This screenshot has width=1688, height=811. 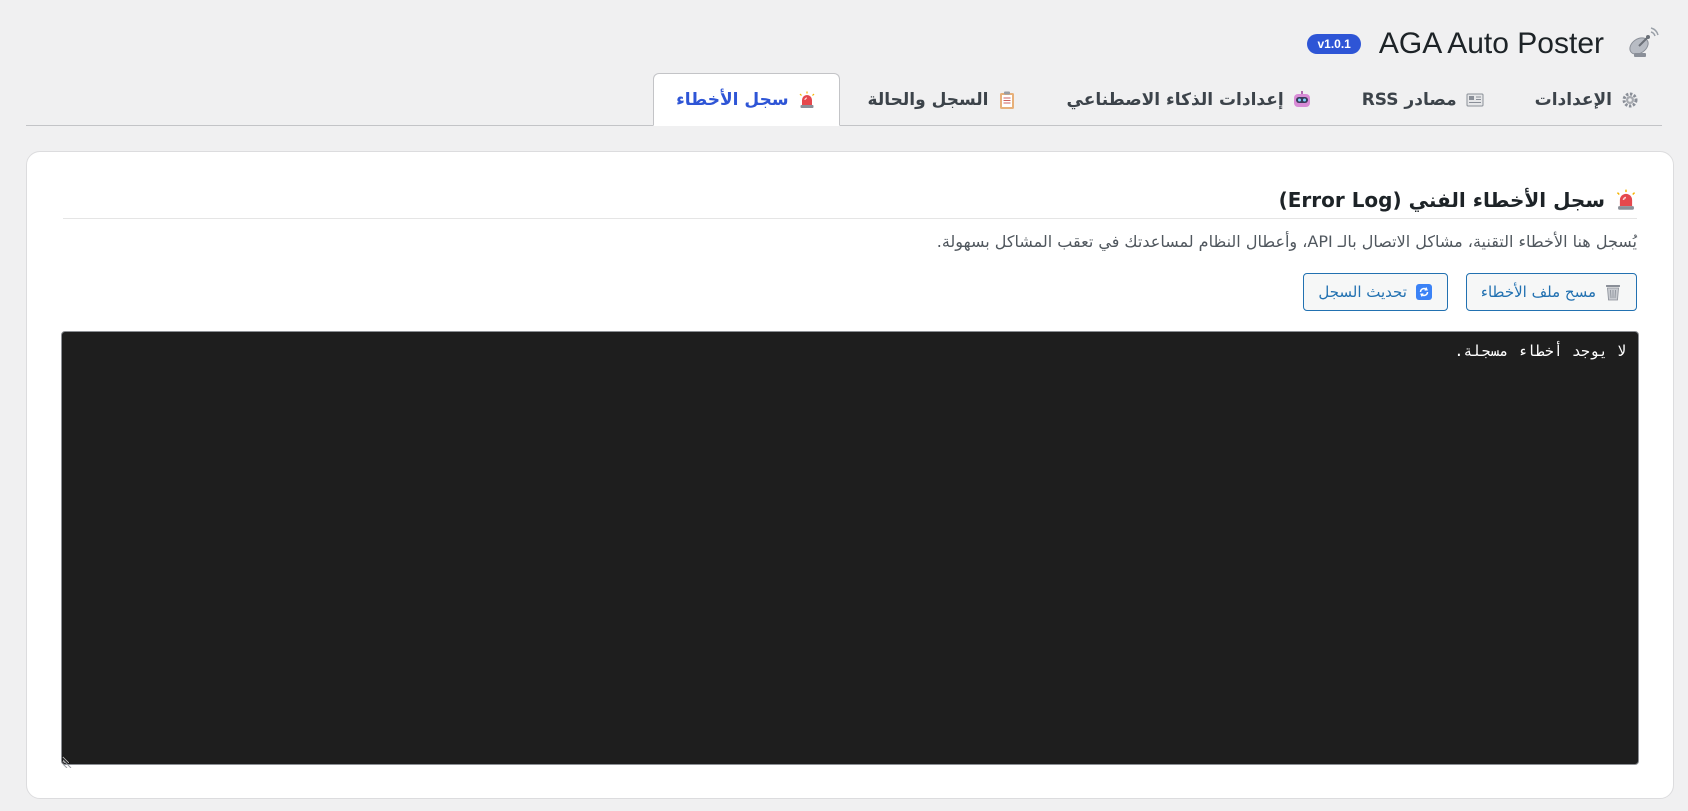 I want to click on robot-icon, so click(x=1302, y=100).